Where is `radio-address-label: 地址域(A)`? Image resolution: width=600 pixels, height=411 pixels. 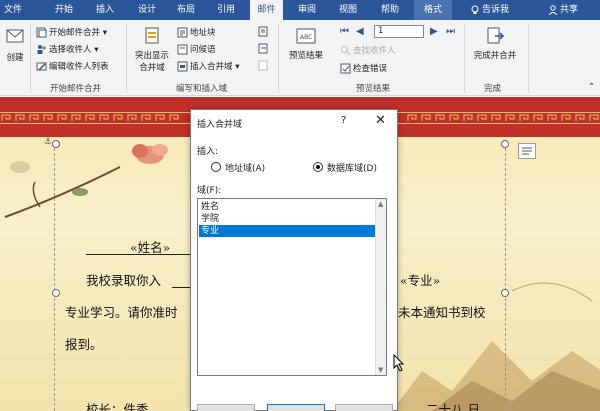
radio-address-label: 地址域(A) is located at coordinates (245, 167).